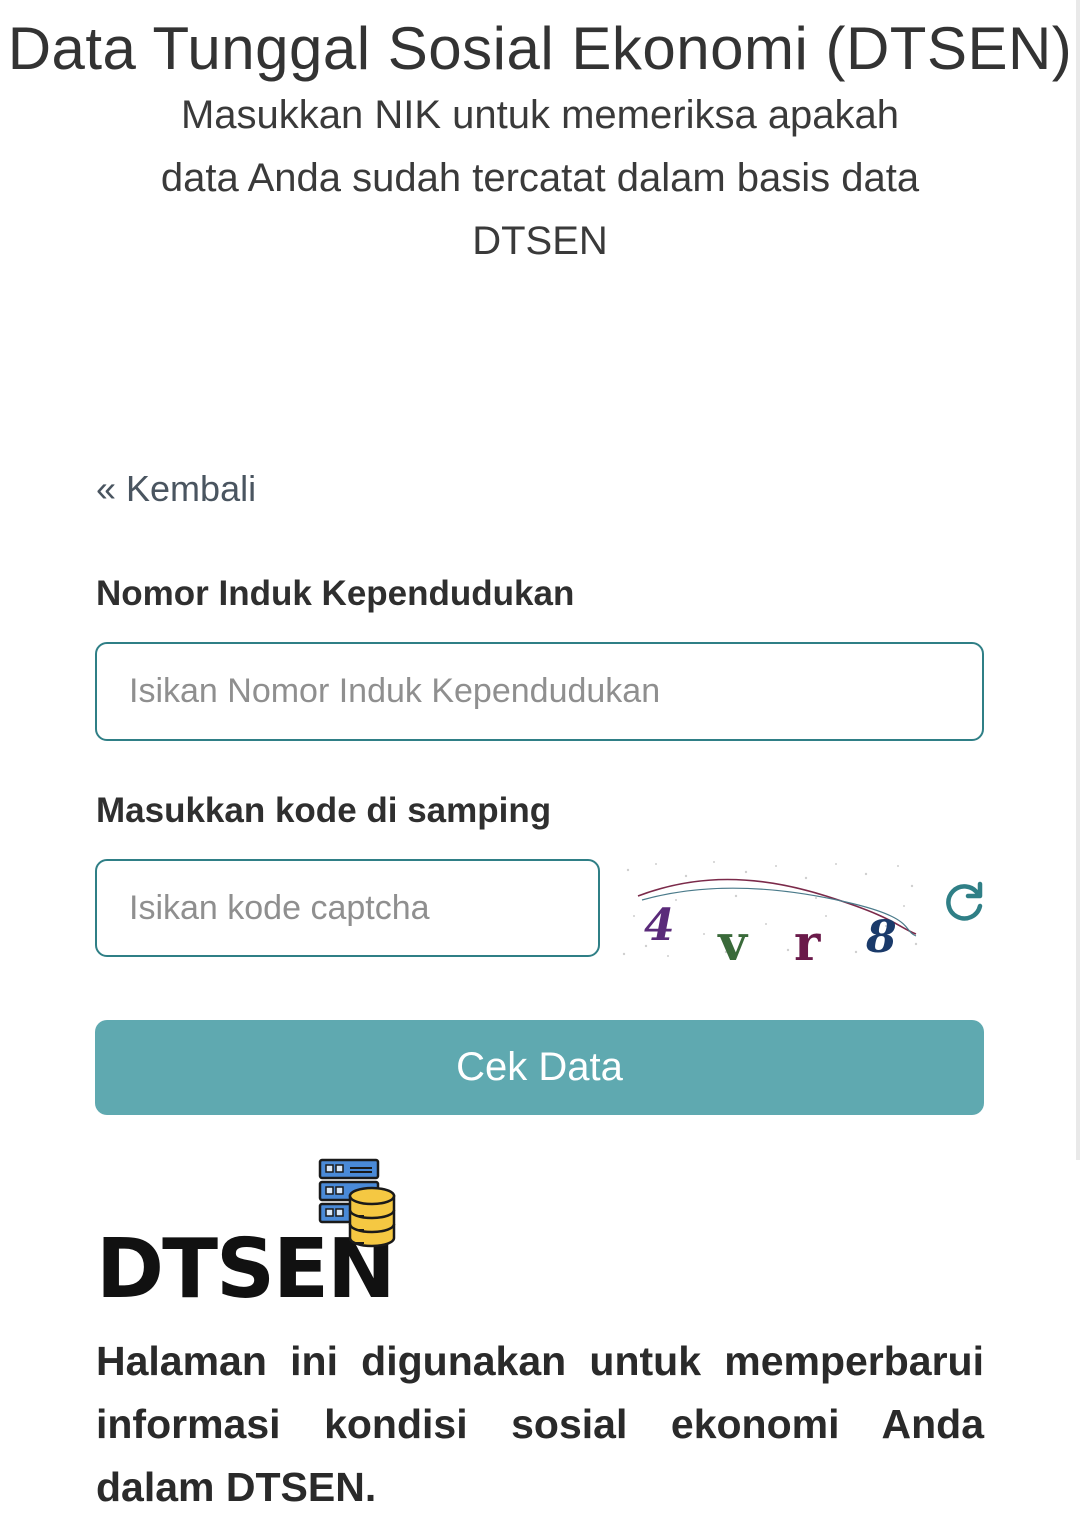 The width and height of the screenshot is (1080, 1528). What do you see at coordinates (357, 1203) in the screenshot?
I see `server-database-icon` at bounding box center [357, 1203].